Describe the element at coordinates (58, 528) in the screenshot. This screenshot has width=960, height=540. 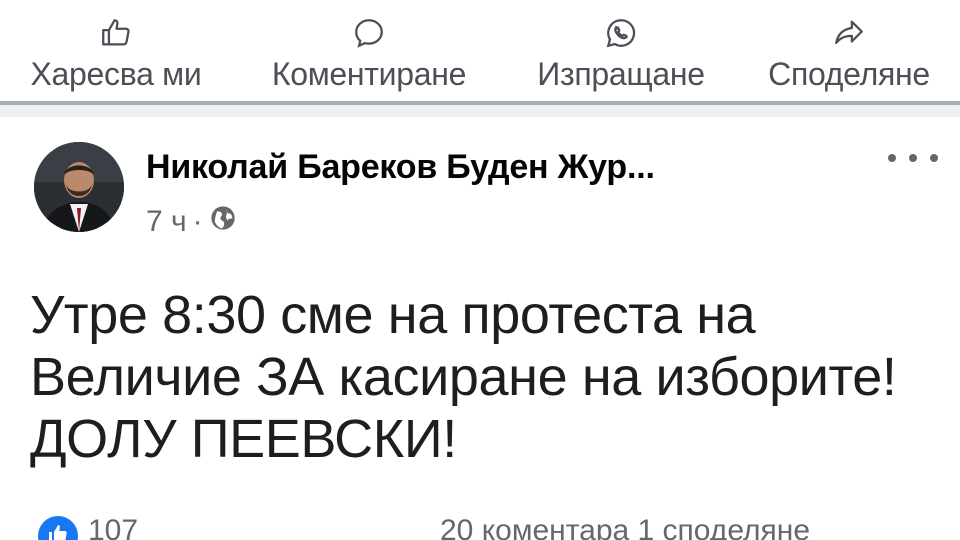
I see `like-reaction-icon` at that location.